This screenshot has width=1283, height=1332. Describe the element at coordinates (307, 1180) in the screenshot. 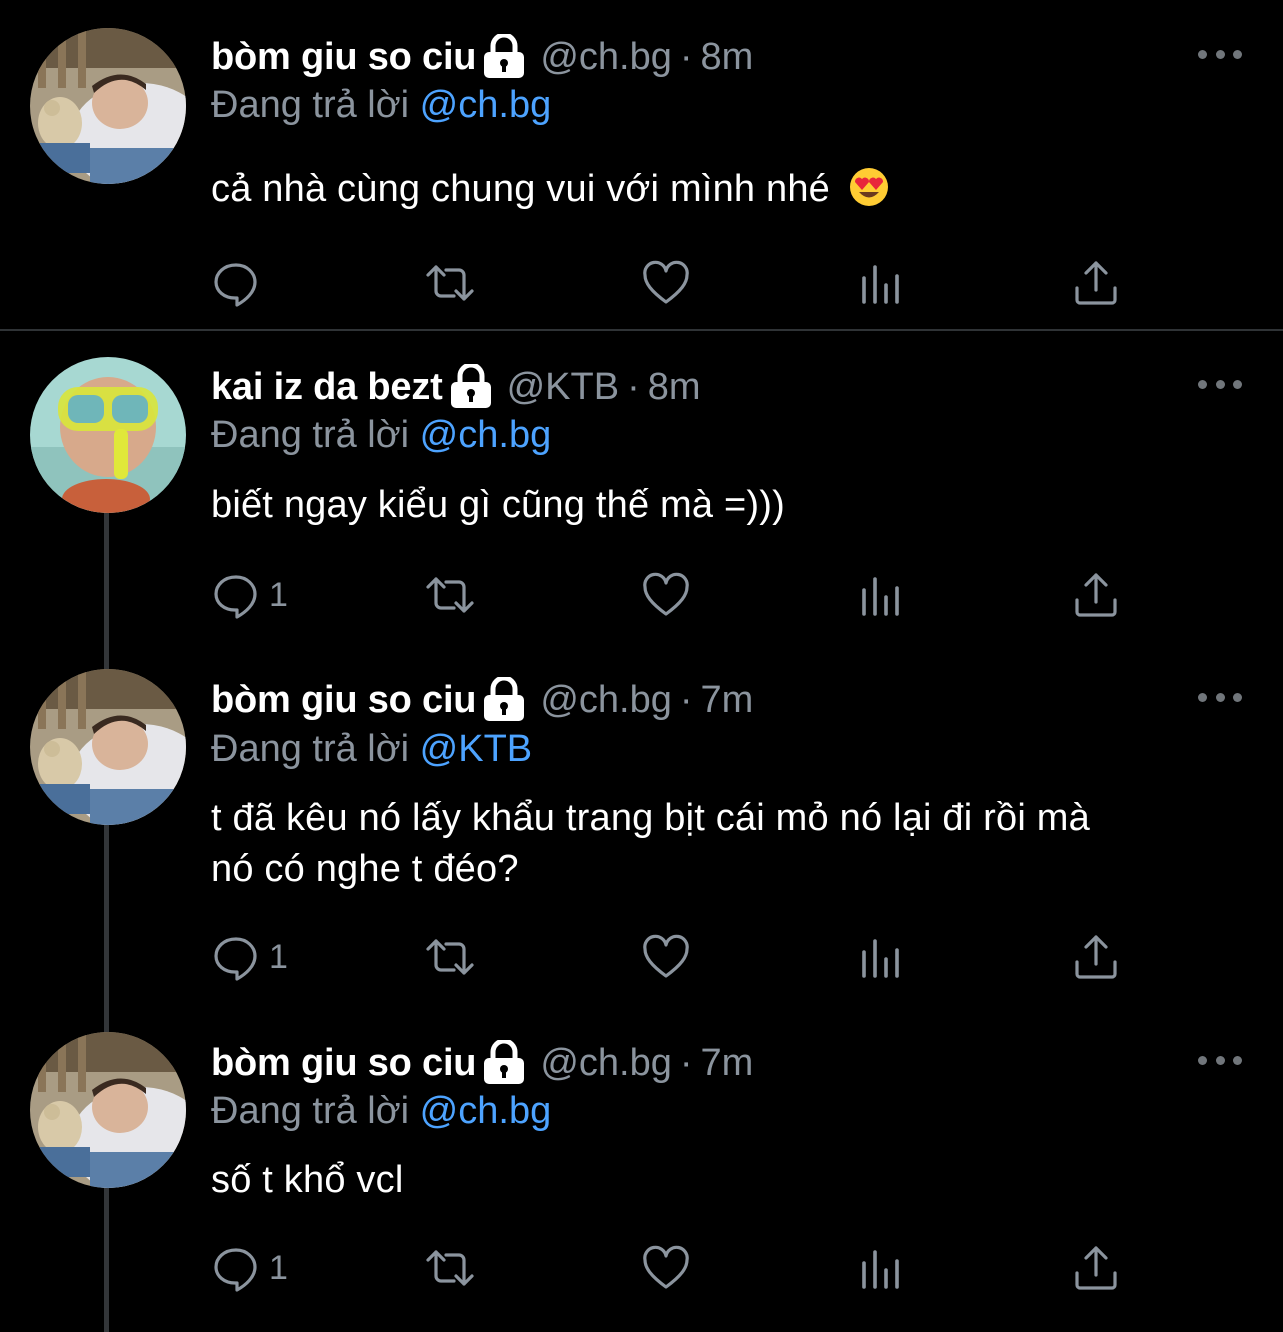

I see `tweet-text-content: số t khổ vcl` at that location.